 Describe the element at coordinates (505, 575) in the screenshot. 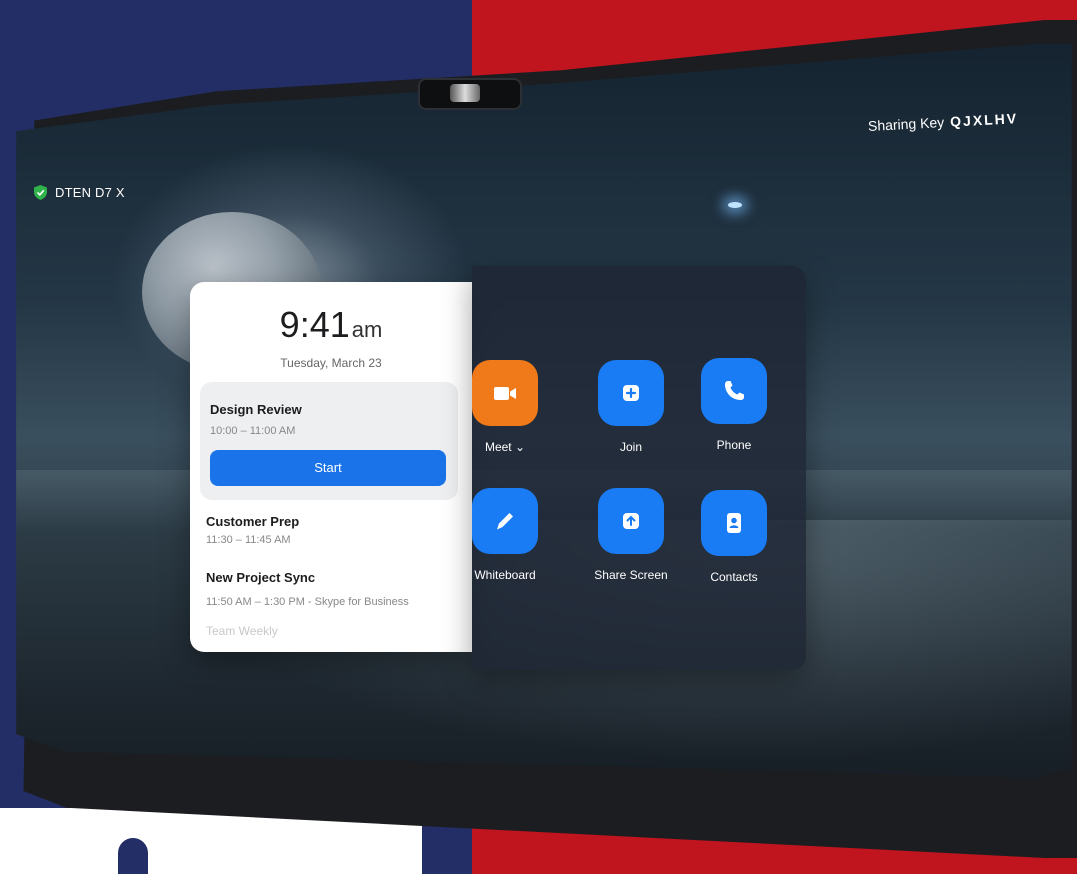

I see `whiteboard-label: Whiteboard` at that location.